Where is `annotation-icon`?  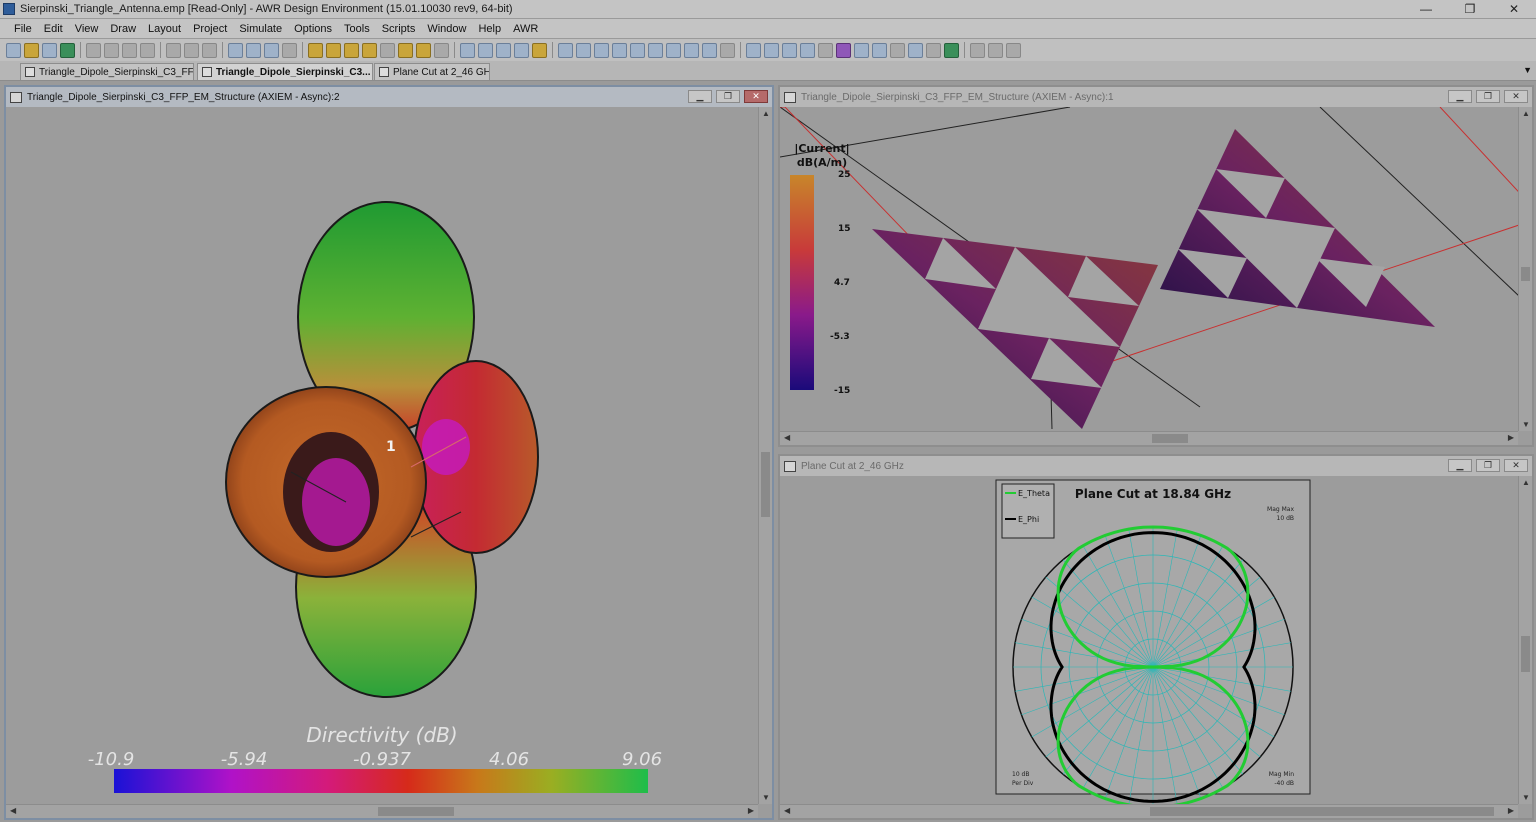
annotation-icon is located at coordinates (503, 50).